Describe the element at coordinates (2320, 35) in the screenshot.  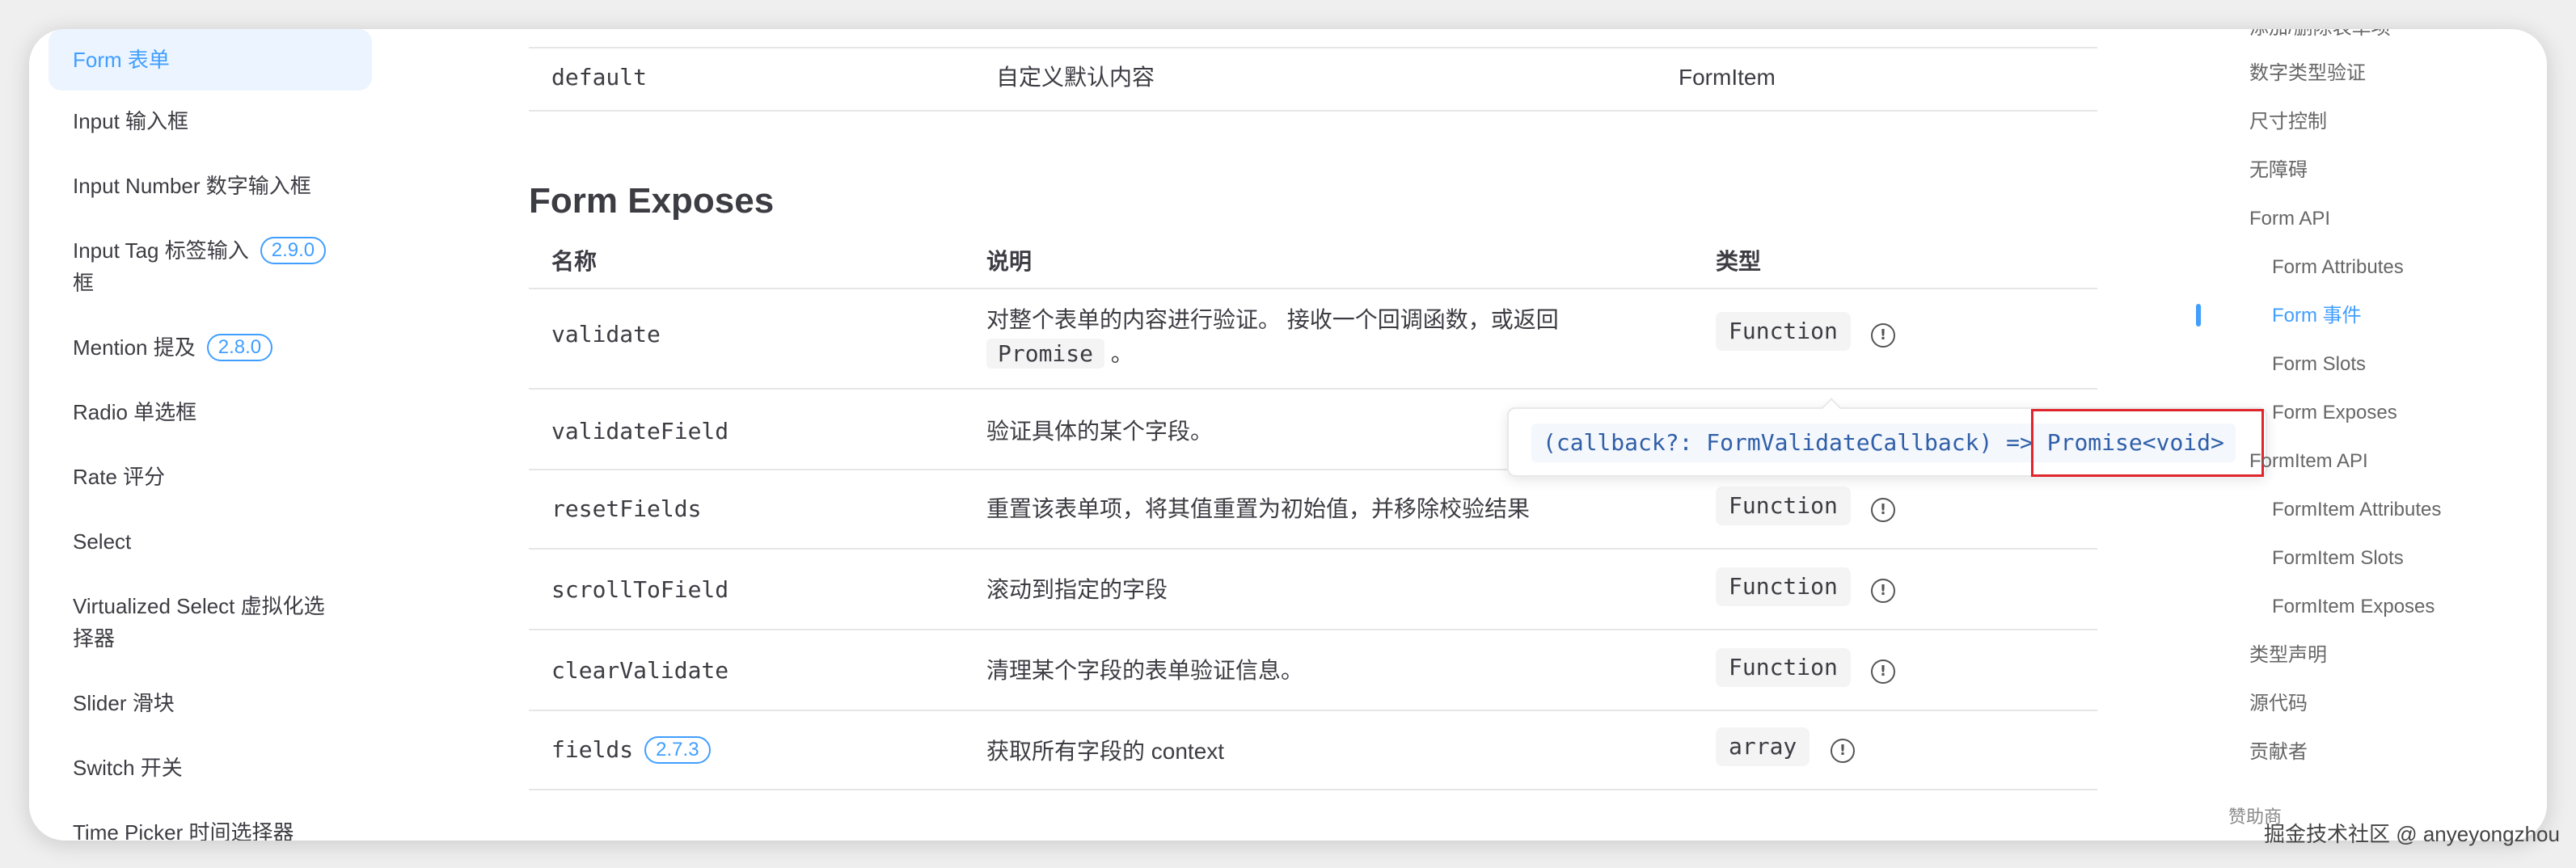
I see `toc-item: 添加/删除表单项` at that location.